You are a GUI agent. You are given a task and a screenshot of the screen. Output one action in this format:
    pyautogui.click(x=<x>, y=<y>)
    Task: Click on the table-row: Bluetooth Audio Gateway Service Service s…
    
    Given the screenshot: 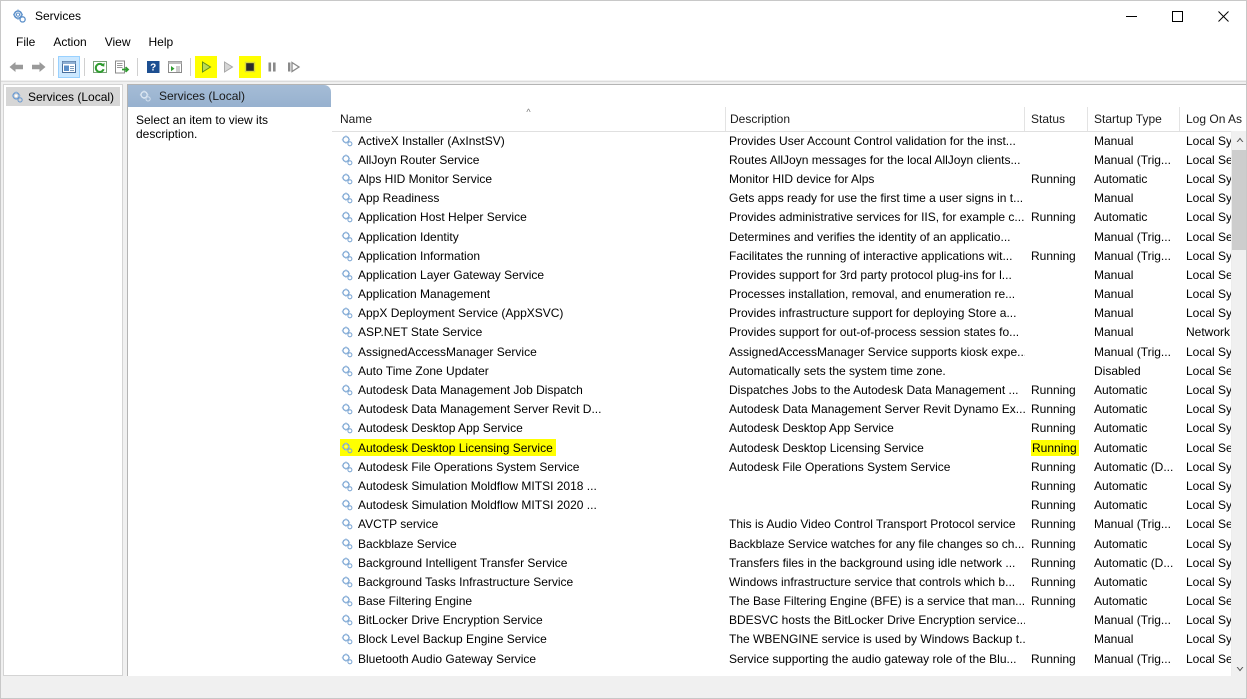 What is the action you would take?
    pyautogui.click(x=781, y=658)
    